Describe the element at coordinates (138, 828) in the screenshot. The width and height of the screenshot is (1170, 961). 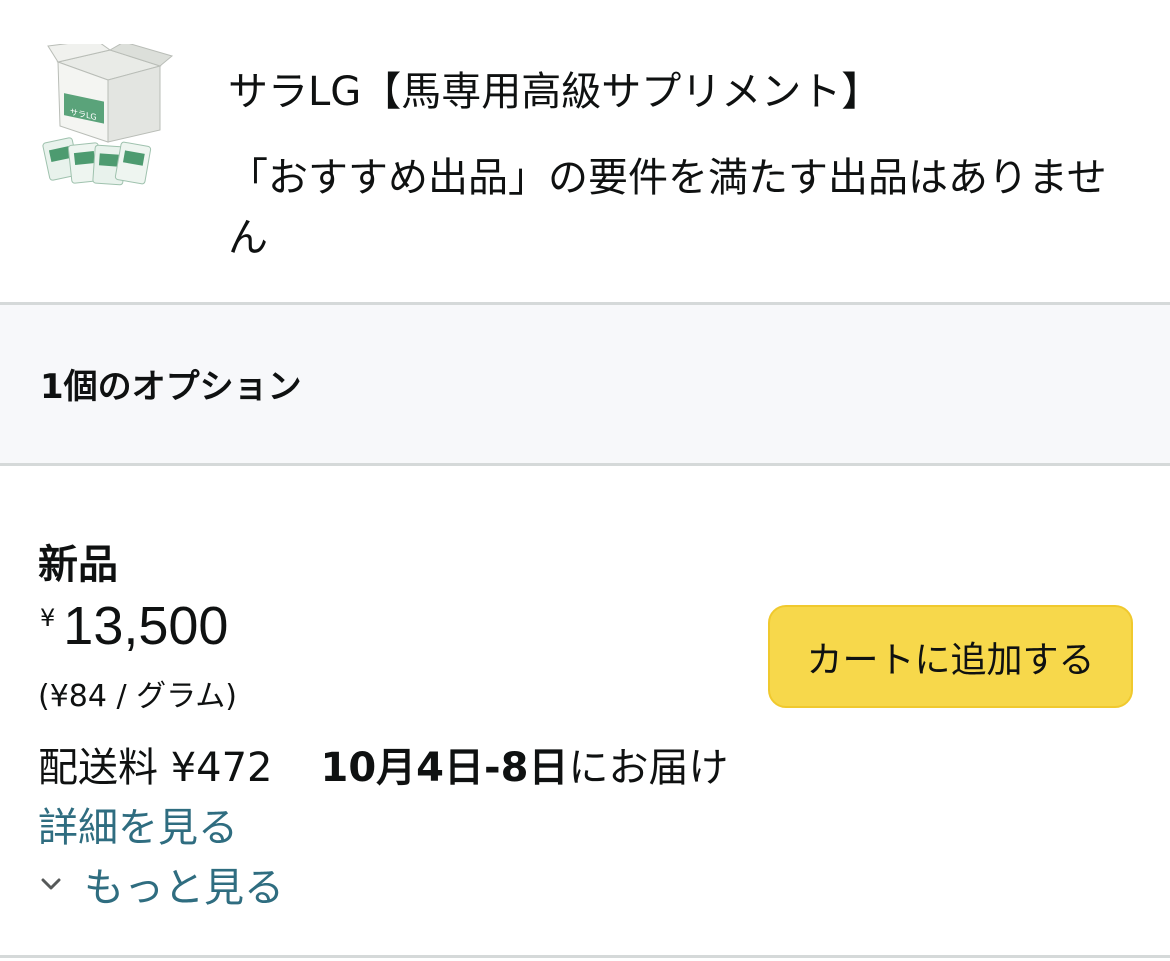
I see `see-details-link: 詳細を見る` at that location.